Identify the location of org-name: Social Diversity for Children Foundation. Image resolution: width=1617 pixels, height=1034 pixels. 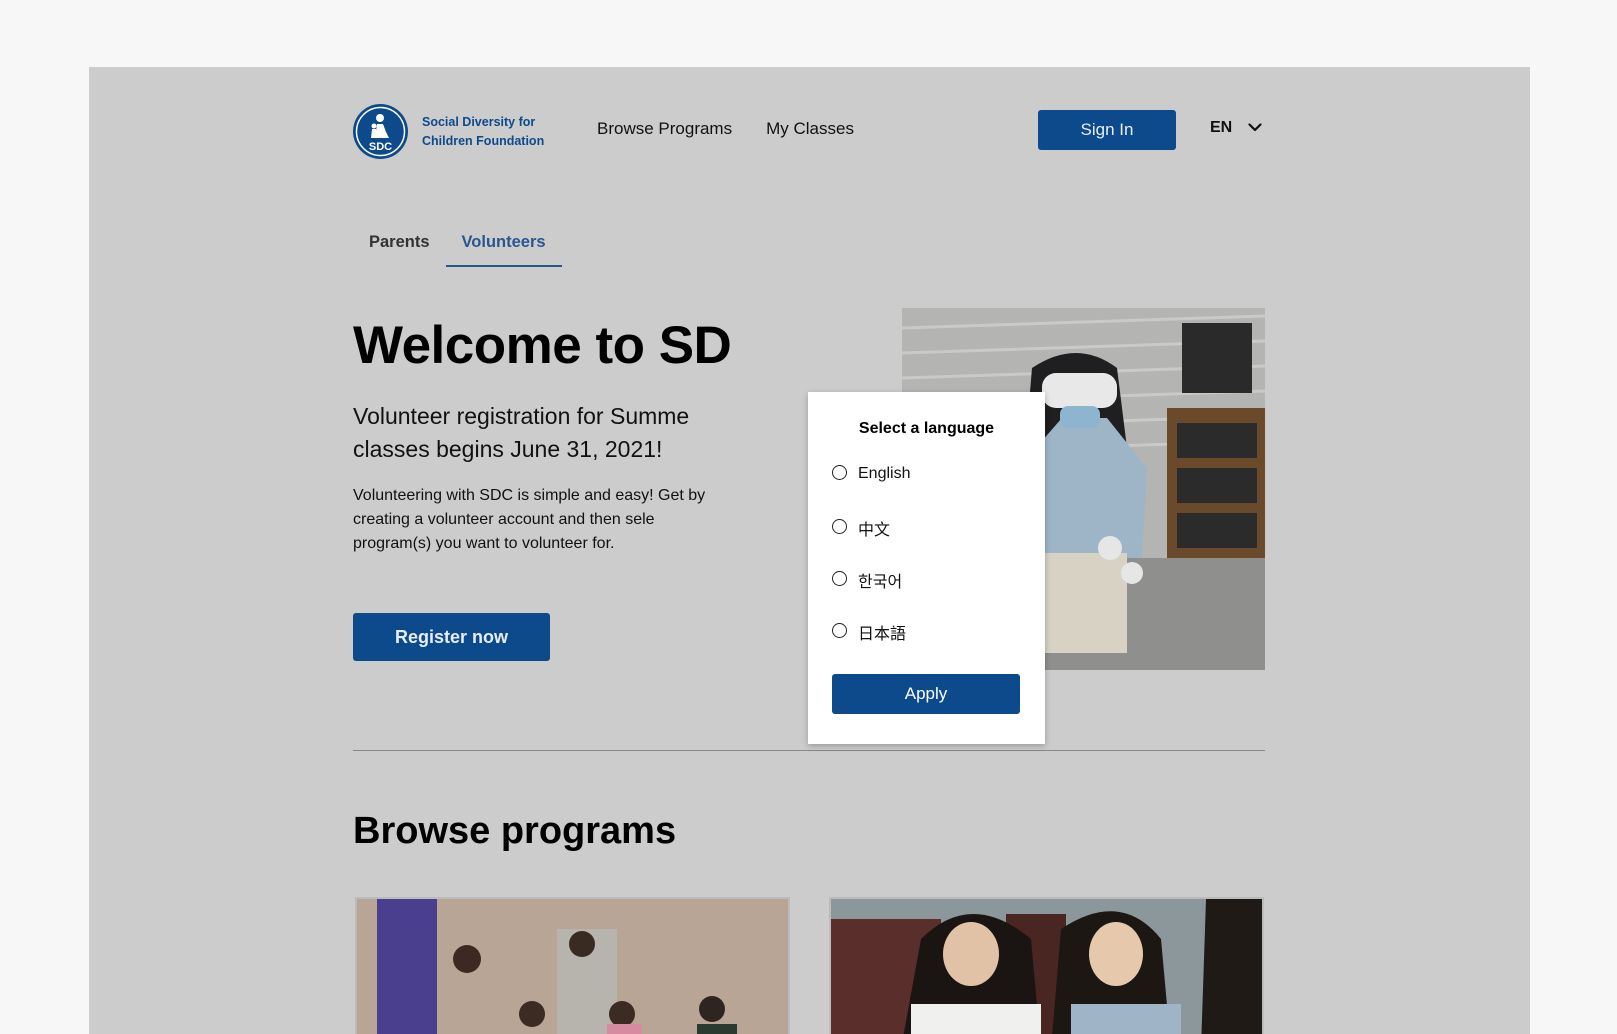
(492, 132).